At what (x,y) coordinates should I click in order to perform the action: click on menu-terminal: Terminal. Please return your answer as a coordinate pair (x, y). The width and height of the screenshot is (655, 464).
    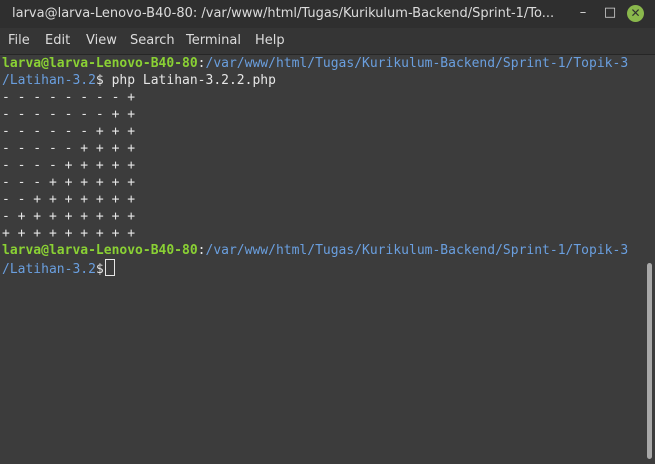
    Looking at the image, I should click on (213, 41).